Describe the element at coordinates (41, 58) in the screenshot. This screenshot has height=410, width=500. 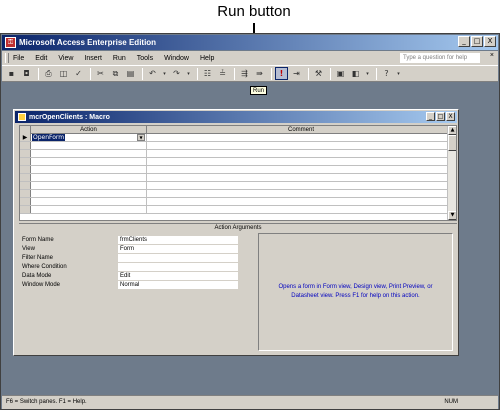
I see `menu-edit: Edit` at that location.